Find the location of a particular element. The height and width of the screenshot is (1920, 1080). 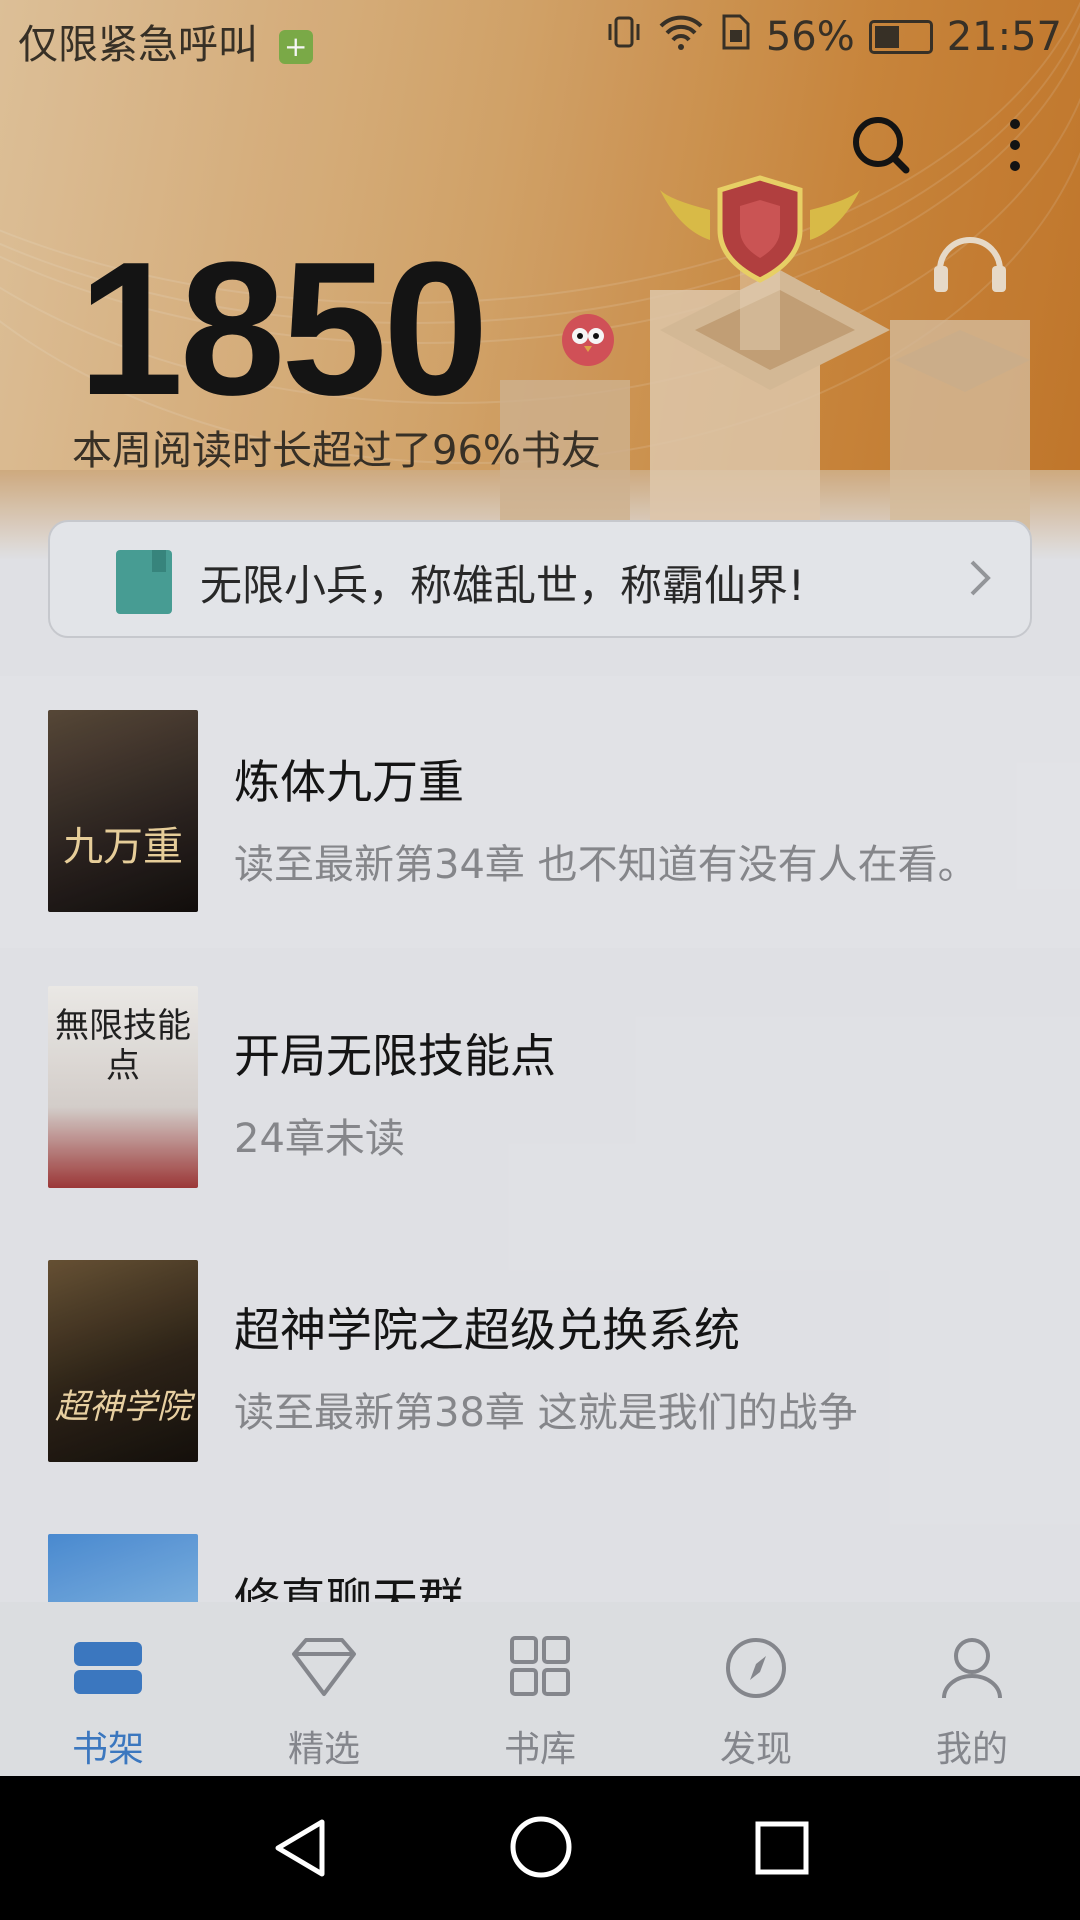

tab-profile: 我的 is located at coordinates (972, 1689).